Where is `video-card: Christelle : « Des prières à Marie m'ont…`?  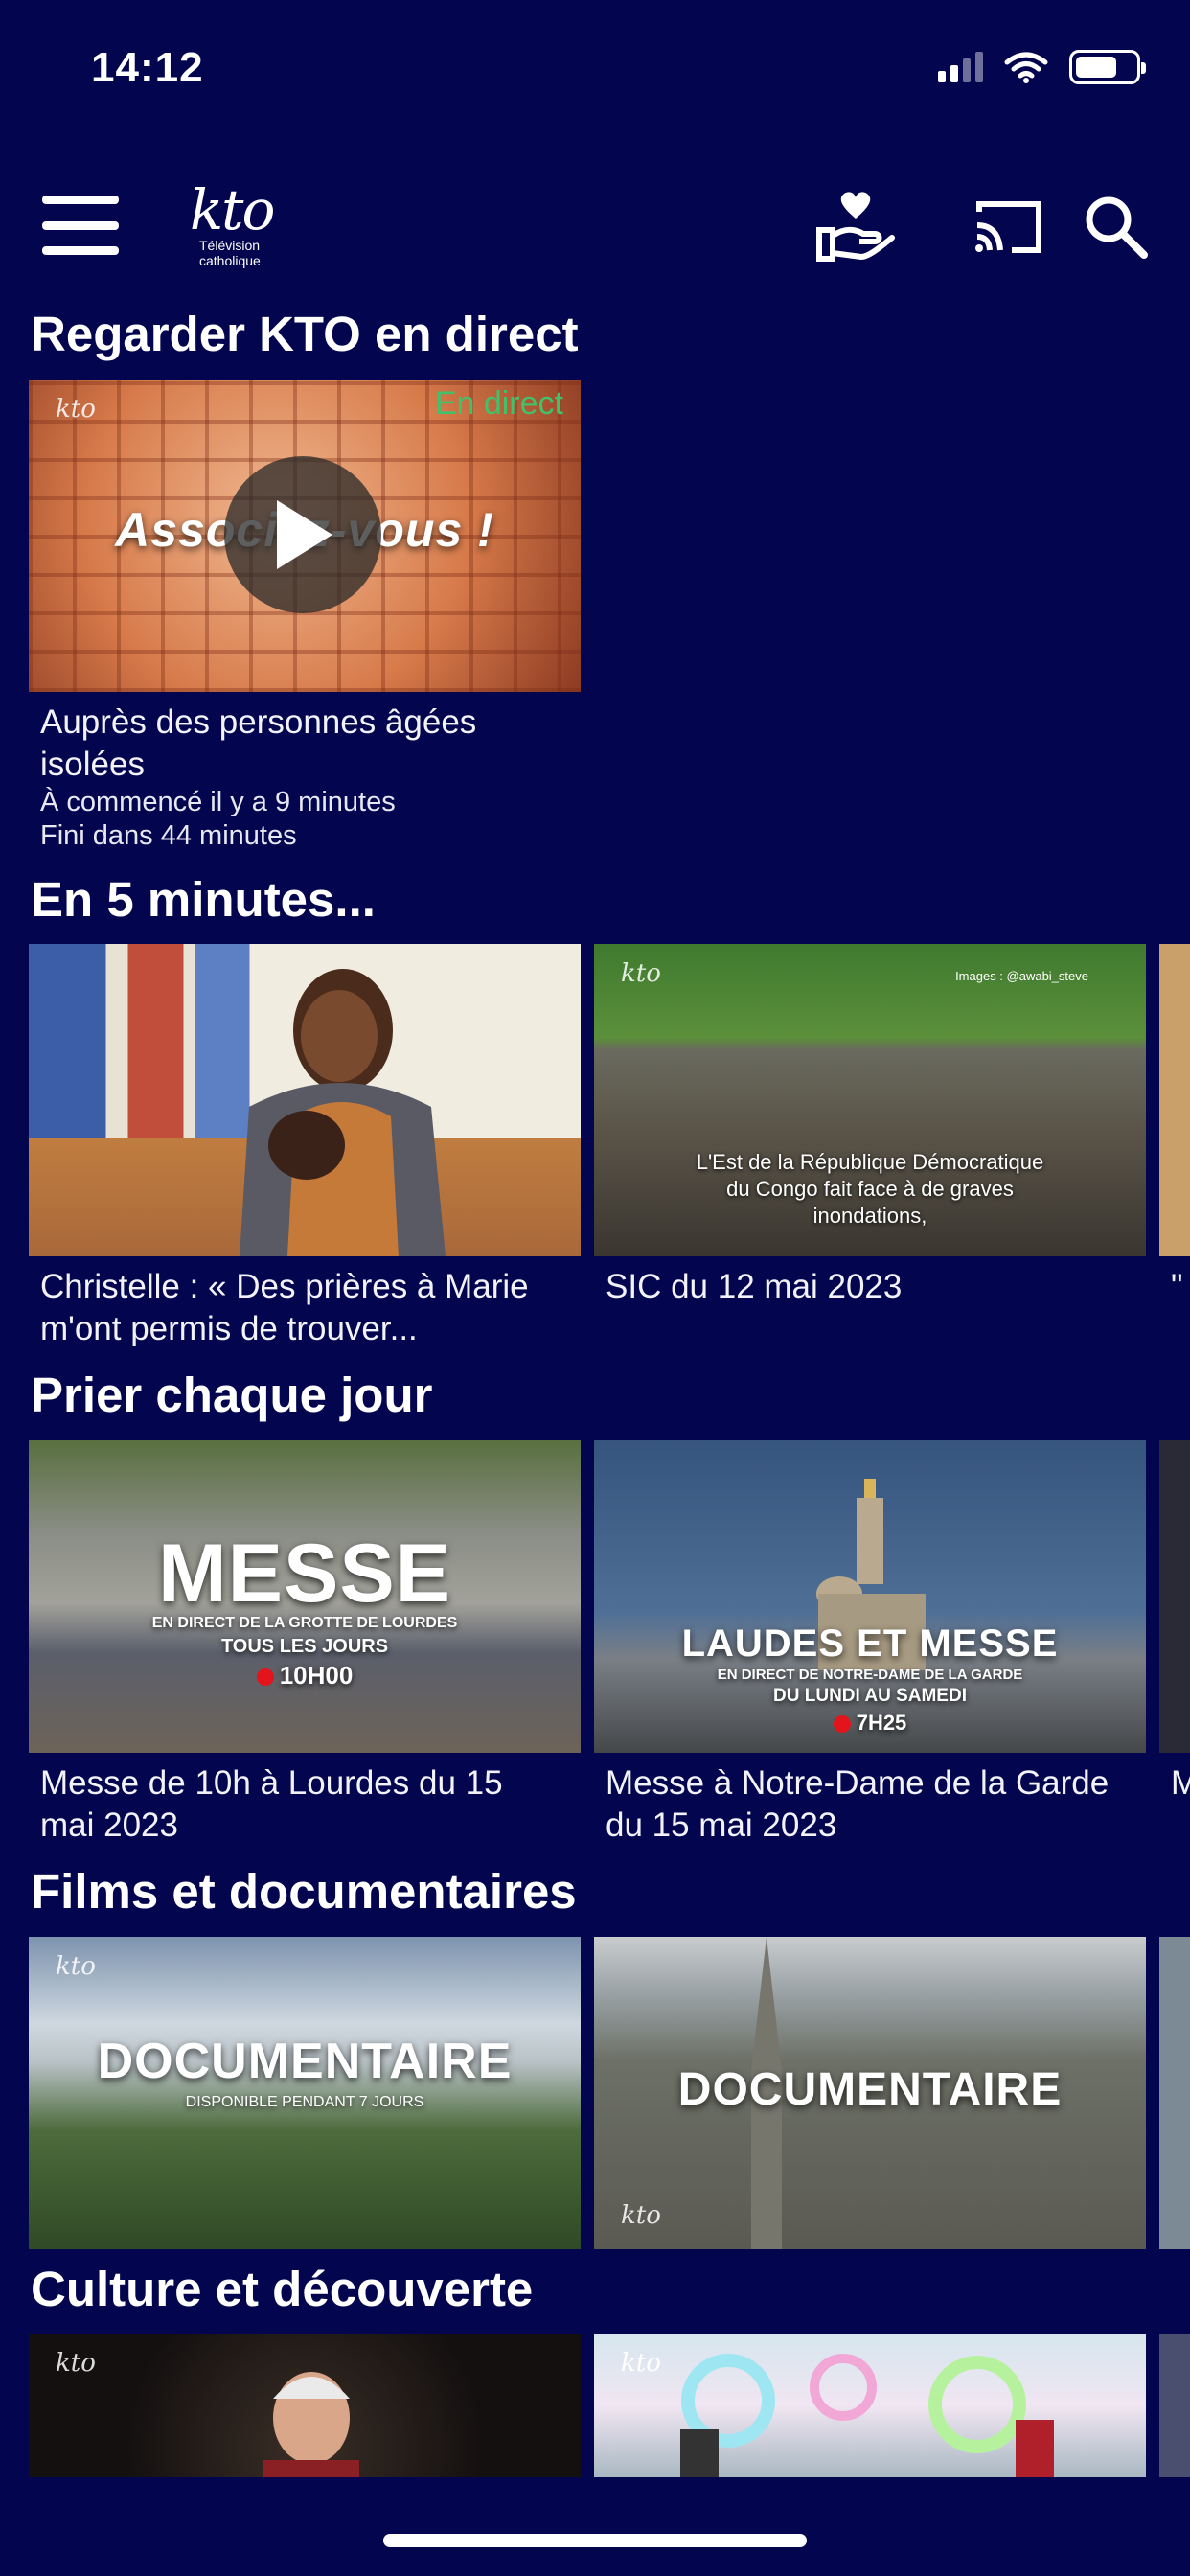
video-card: Christelle : « Des prières à Marie m'ont… is located at coordinates (305, 1145).